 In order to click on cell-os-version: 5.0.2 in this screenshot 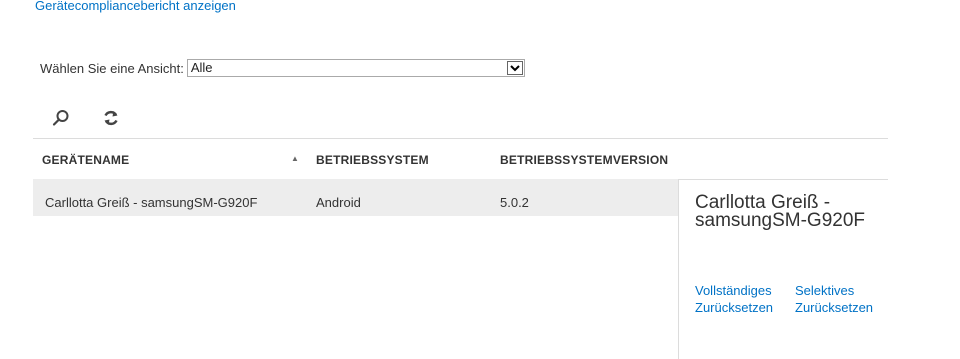, I will do `click(514, 202)`.